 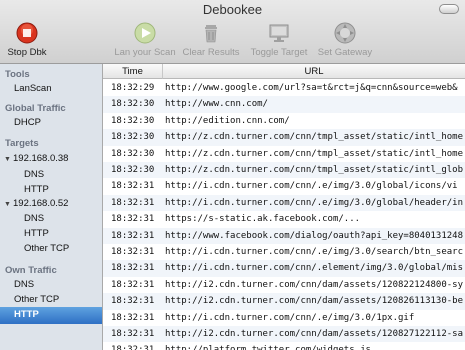 What do you see at coordinates (211, 52) in the screenshot?
I see `clear-results-label: Clear Results` at bounding box center [211, 52].